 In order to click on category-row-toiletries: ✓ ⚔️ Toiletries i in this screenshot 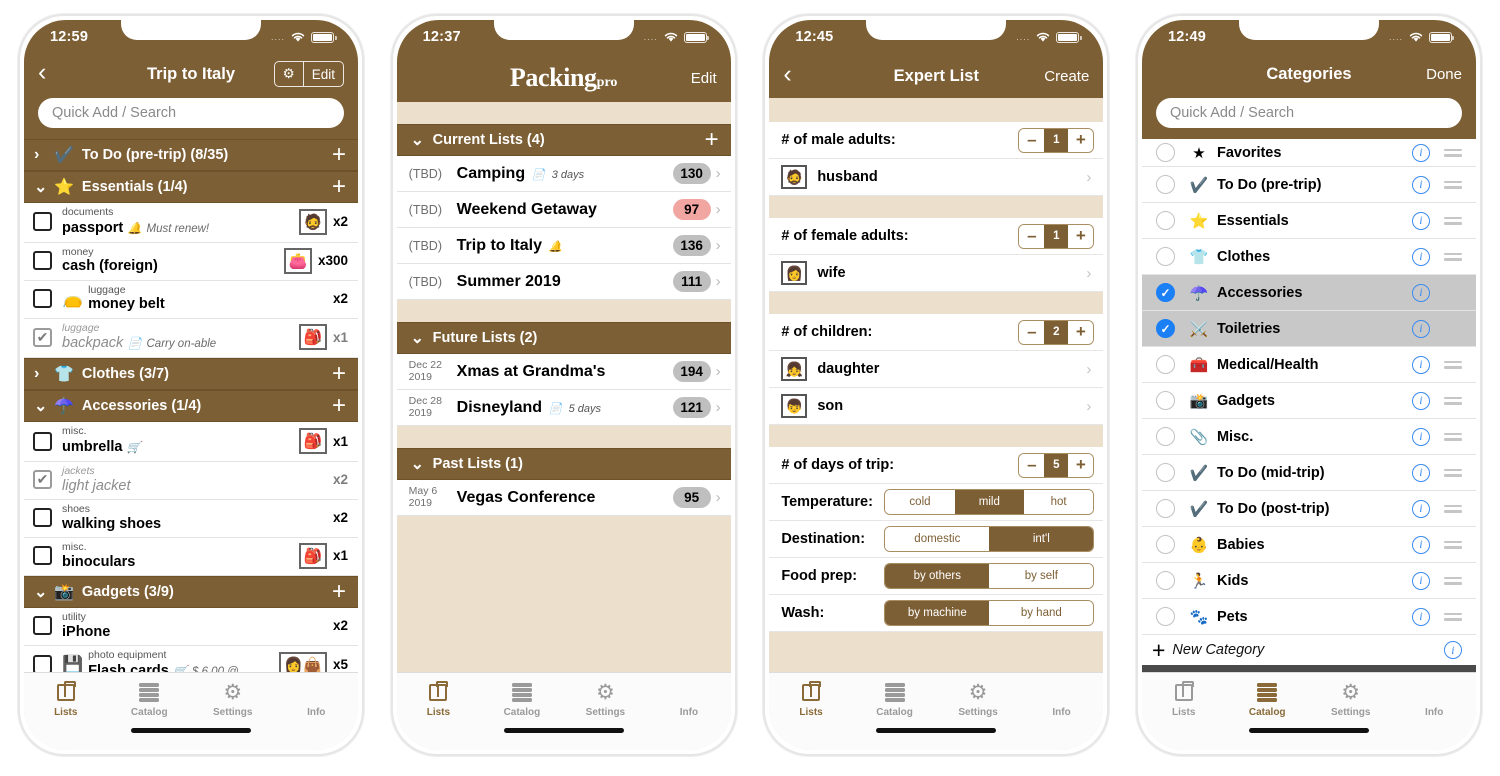, I will do `click(1308, 329)`.